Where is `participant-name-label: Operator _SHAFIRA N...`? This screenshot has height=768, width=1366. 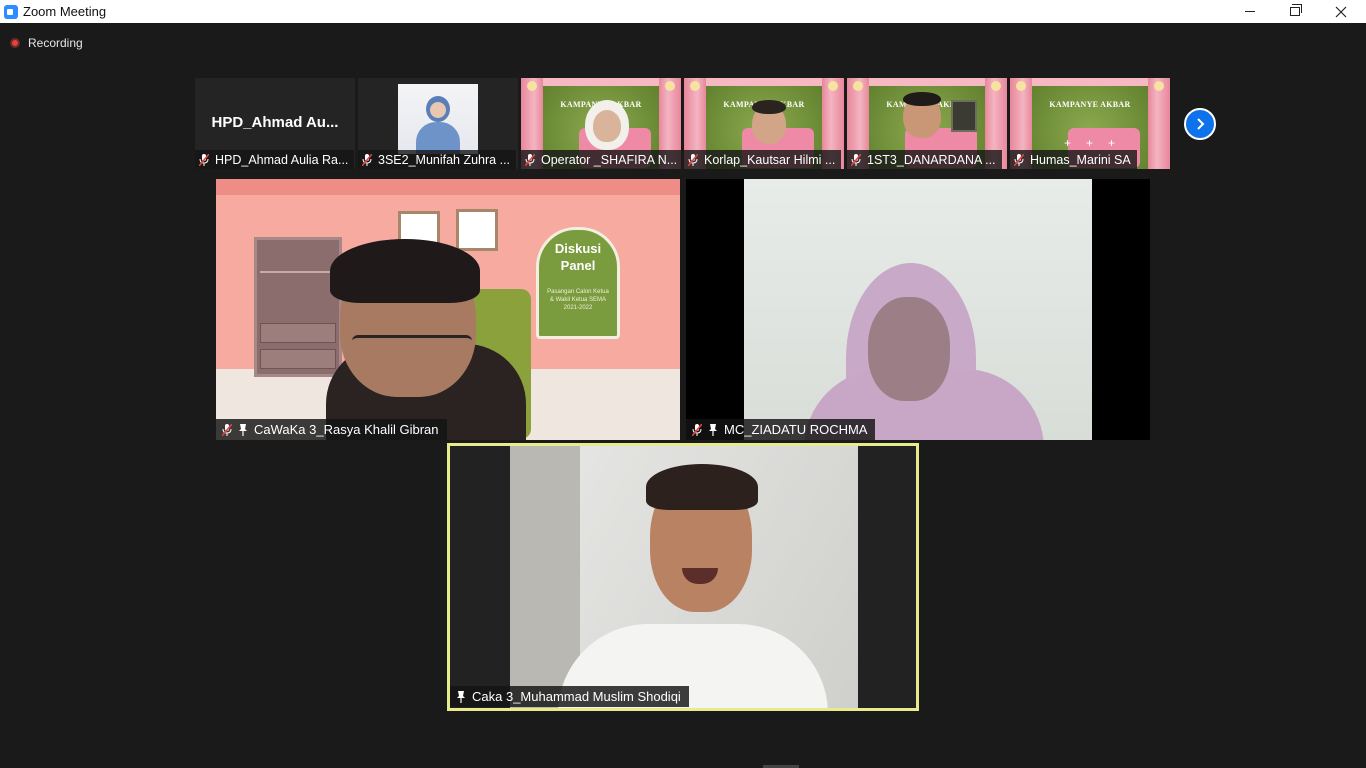 participant-name-label: Operator _SHAFIRA N... is located at coordinates (601, 159).